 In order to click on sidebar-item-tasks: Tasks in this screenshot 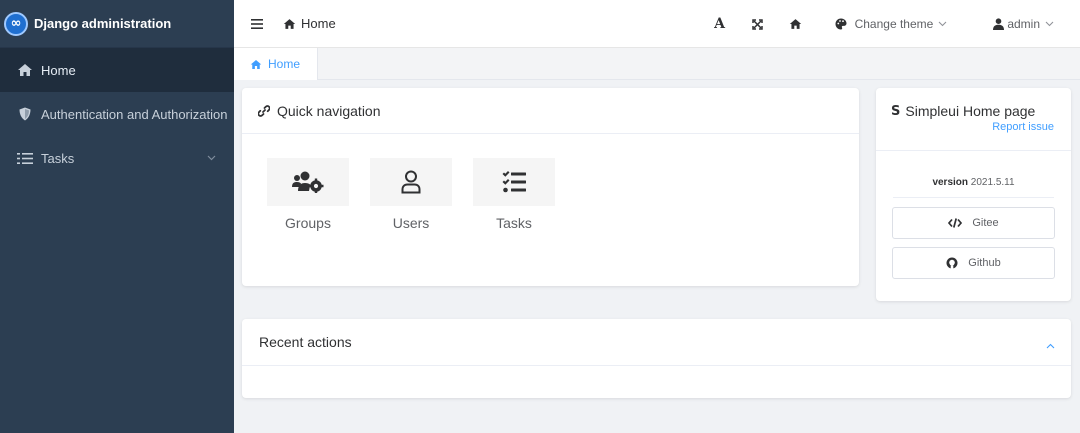, I will do `click(117, 158)`.